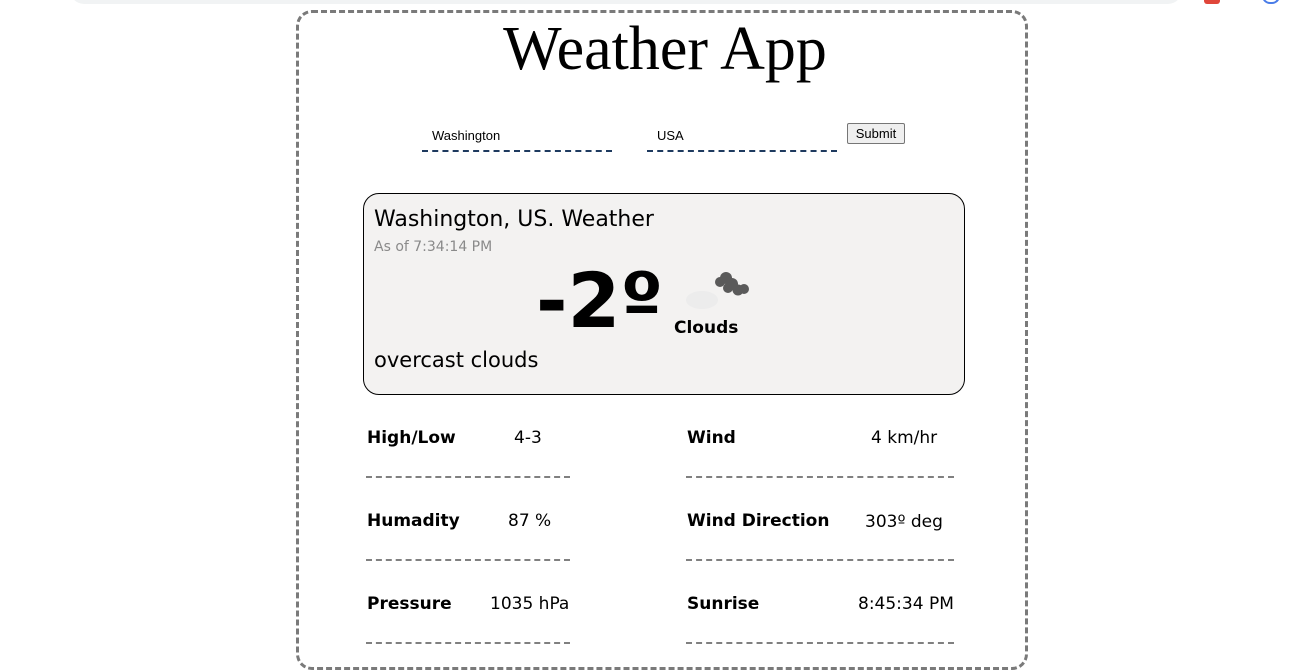 The height and width of the screenshot is (670, 1300). What do you see at coordinates (665, 49) in the screenshot?
I see `app-title: Weather App` at bounding box center [665, 49].